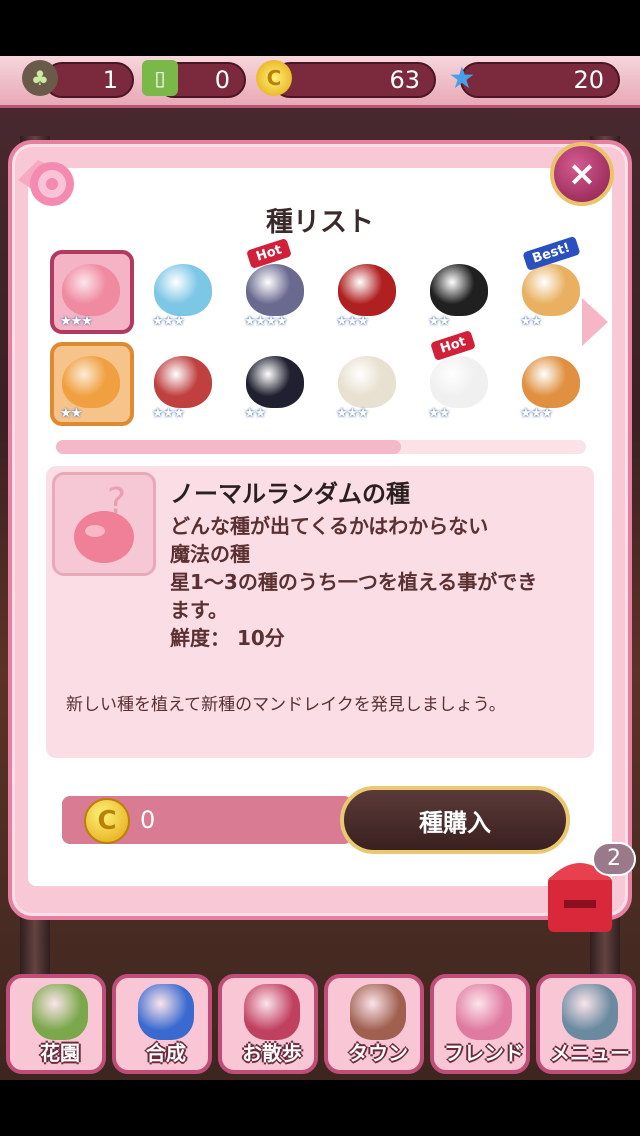 This screenshot has width=640, height=1136. I want to click on nav-button: タウン, so click(374, 1024).